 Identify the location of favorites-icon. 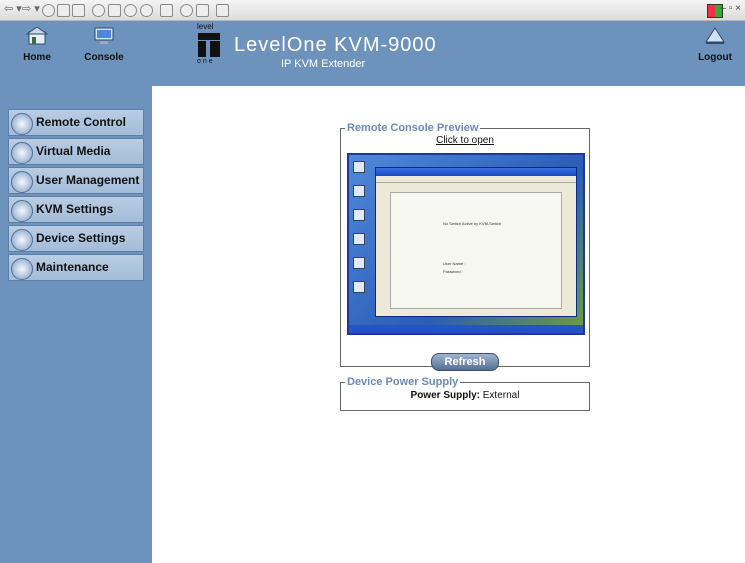
(114, 10).